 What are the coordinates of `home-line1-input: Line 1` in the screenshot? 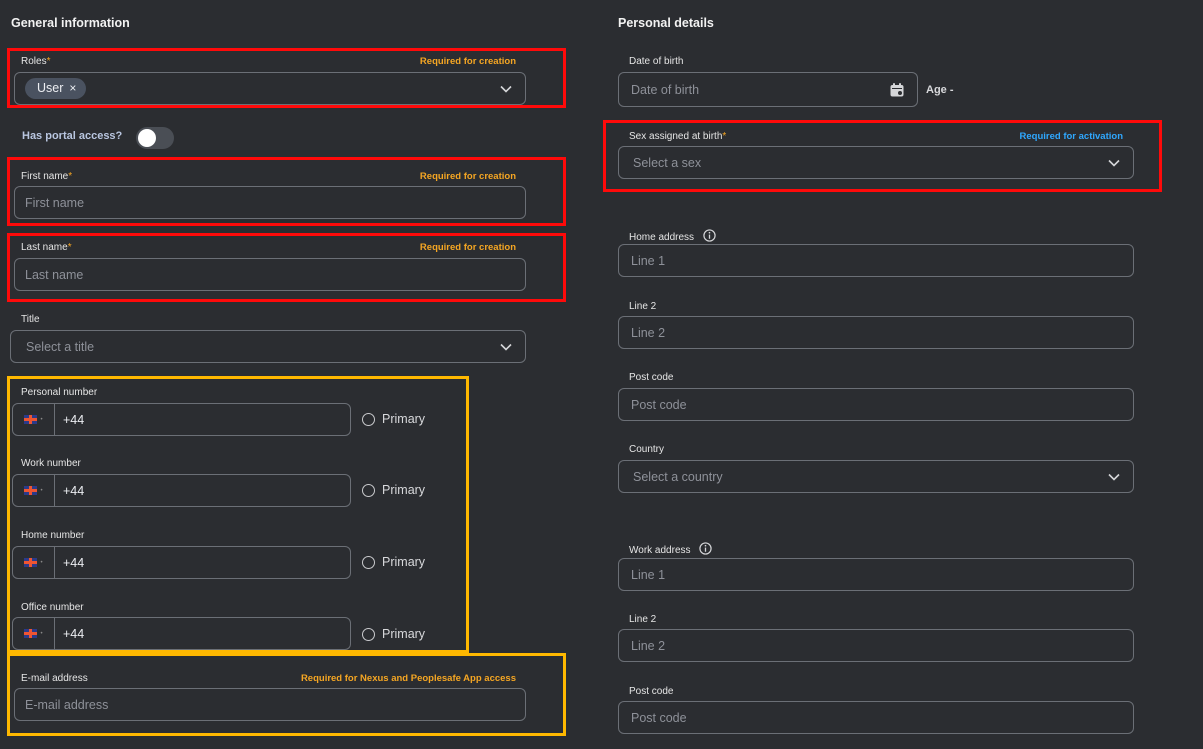 It's located at (876, 260).